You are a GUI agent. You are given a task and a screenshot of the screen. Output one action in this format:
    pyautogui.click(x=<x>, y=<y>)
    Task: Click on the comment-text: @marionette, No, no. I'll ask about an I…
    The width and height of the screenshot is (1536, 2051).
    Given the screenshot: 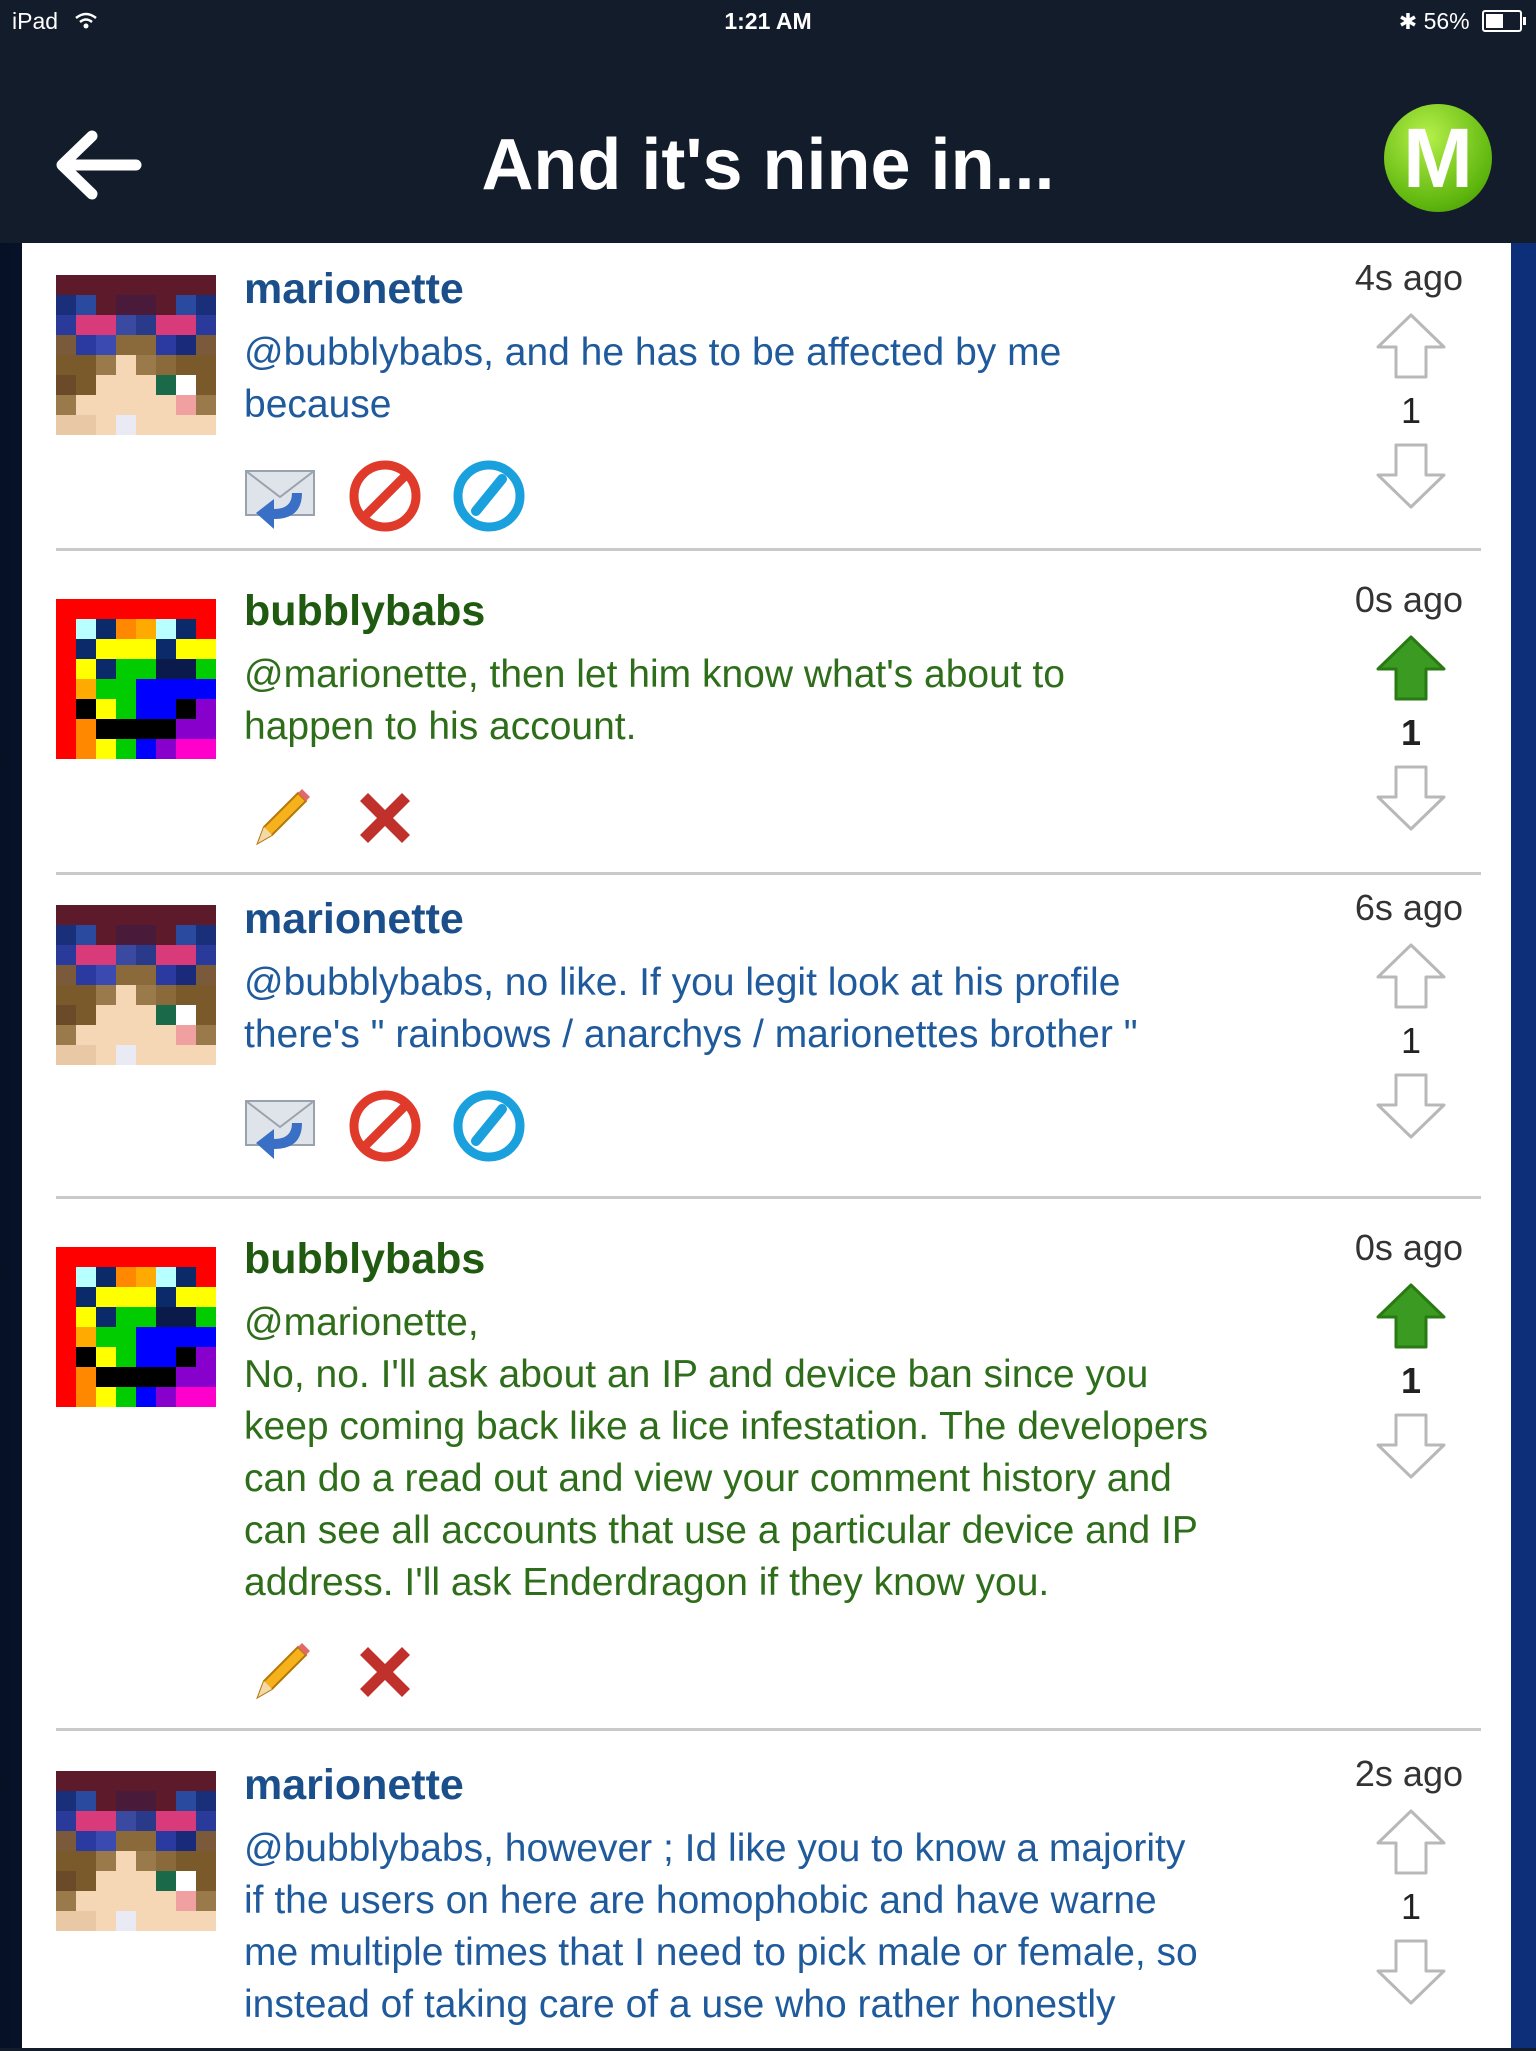 What is the action you would take?
    pyautogui.click(x=726, y=1452)
    